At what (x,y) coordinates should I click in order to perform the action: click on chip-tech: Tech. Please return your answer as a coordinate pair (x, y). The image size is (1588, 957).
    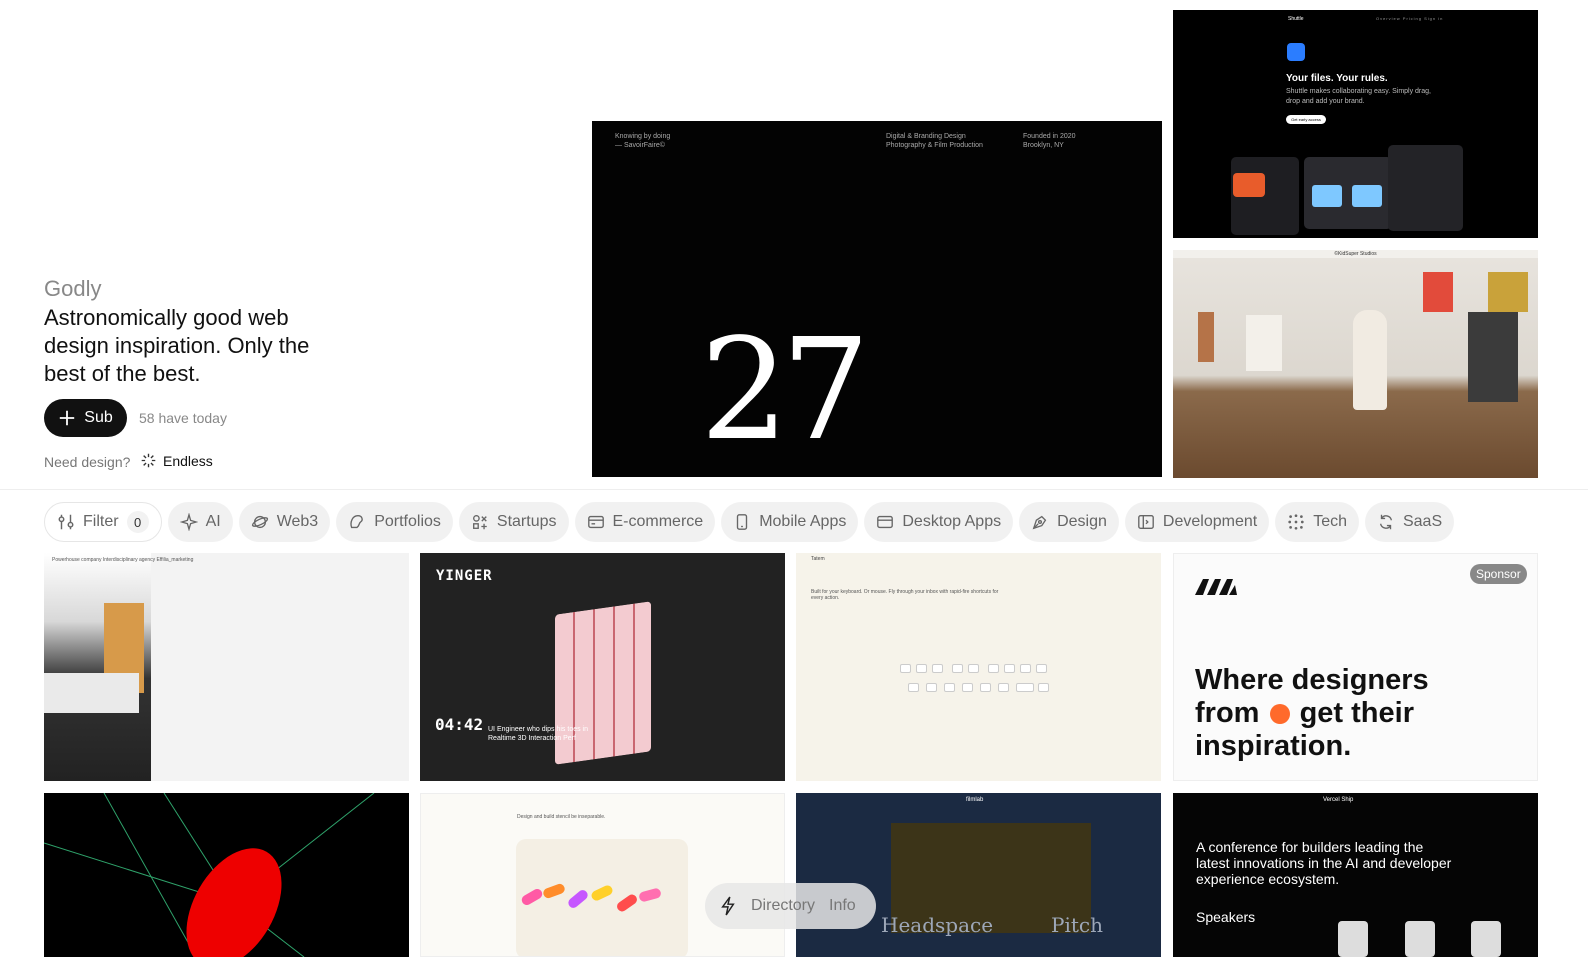
    Looking at the image, I should click on (1317, 522).